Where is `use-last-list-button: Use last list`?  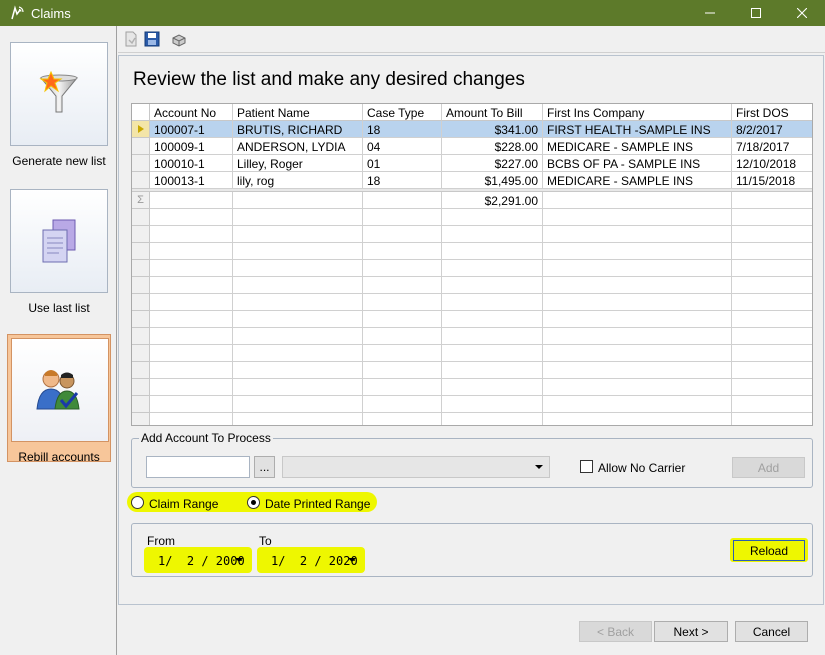
use-last-list-button: Use last list is located at coordinates (59, 252).